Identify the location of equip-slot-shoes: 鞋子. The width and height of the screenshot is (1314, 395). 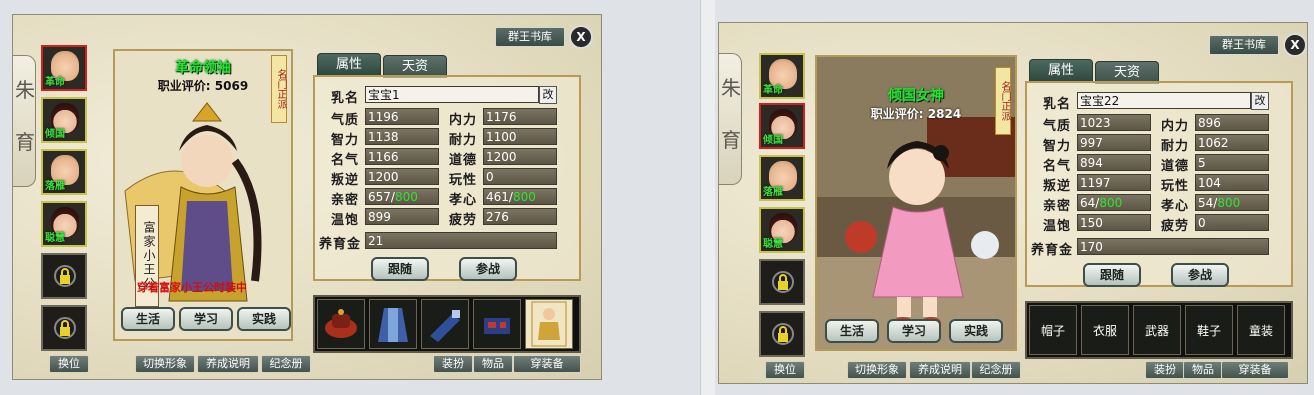
(1209, 330).